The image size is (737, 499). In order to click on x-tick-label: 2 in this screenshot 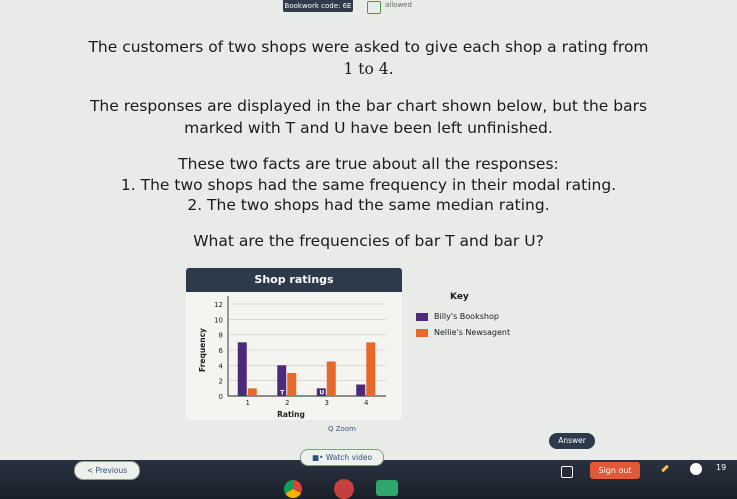, I will do `click(287, 403)`.